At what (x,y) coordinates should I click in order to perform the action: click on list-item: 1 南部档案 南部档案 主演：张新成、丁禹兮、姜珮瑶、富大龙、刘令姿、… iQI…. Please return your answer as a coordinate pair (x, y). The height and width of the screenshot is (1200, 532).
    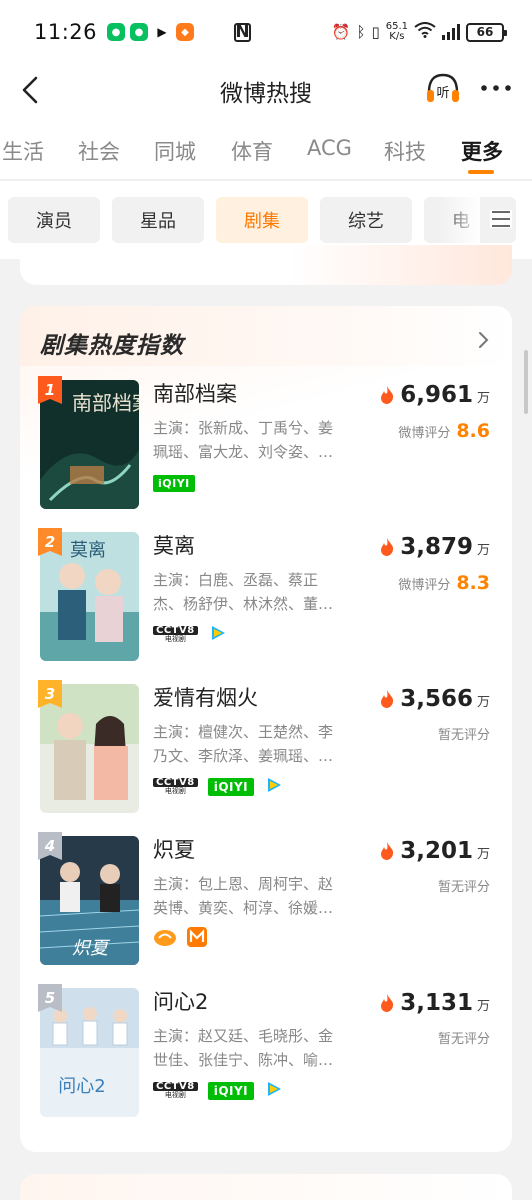
    Looking at the image, I should click on (266, 442).